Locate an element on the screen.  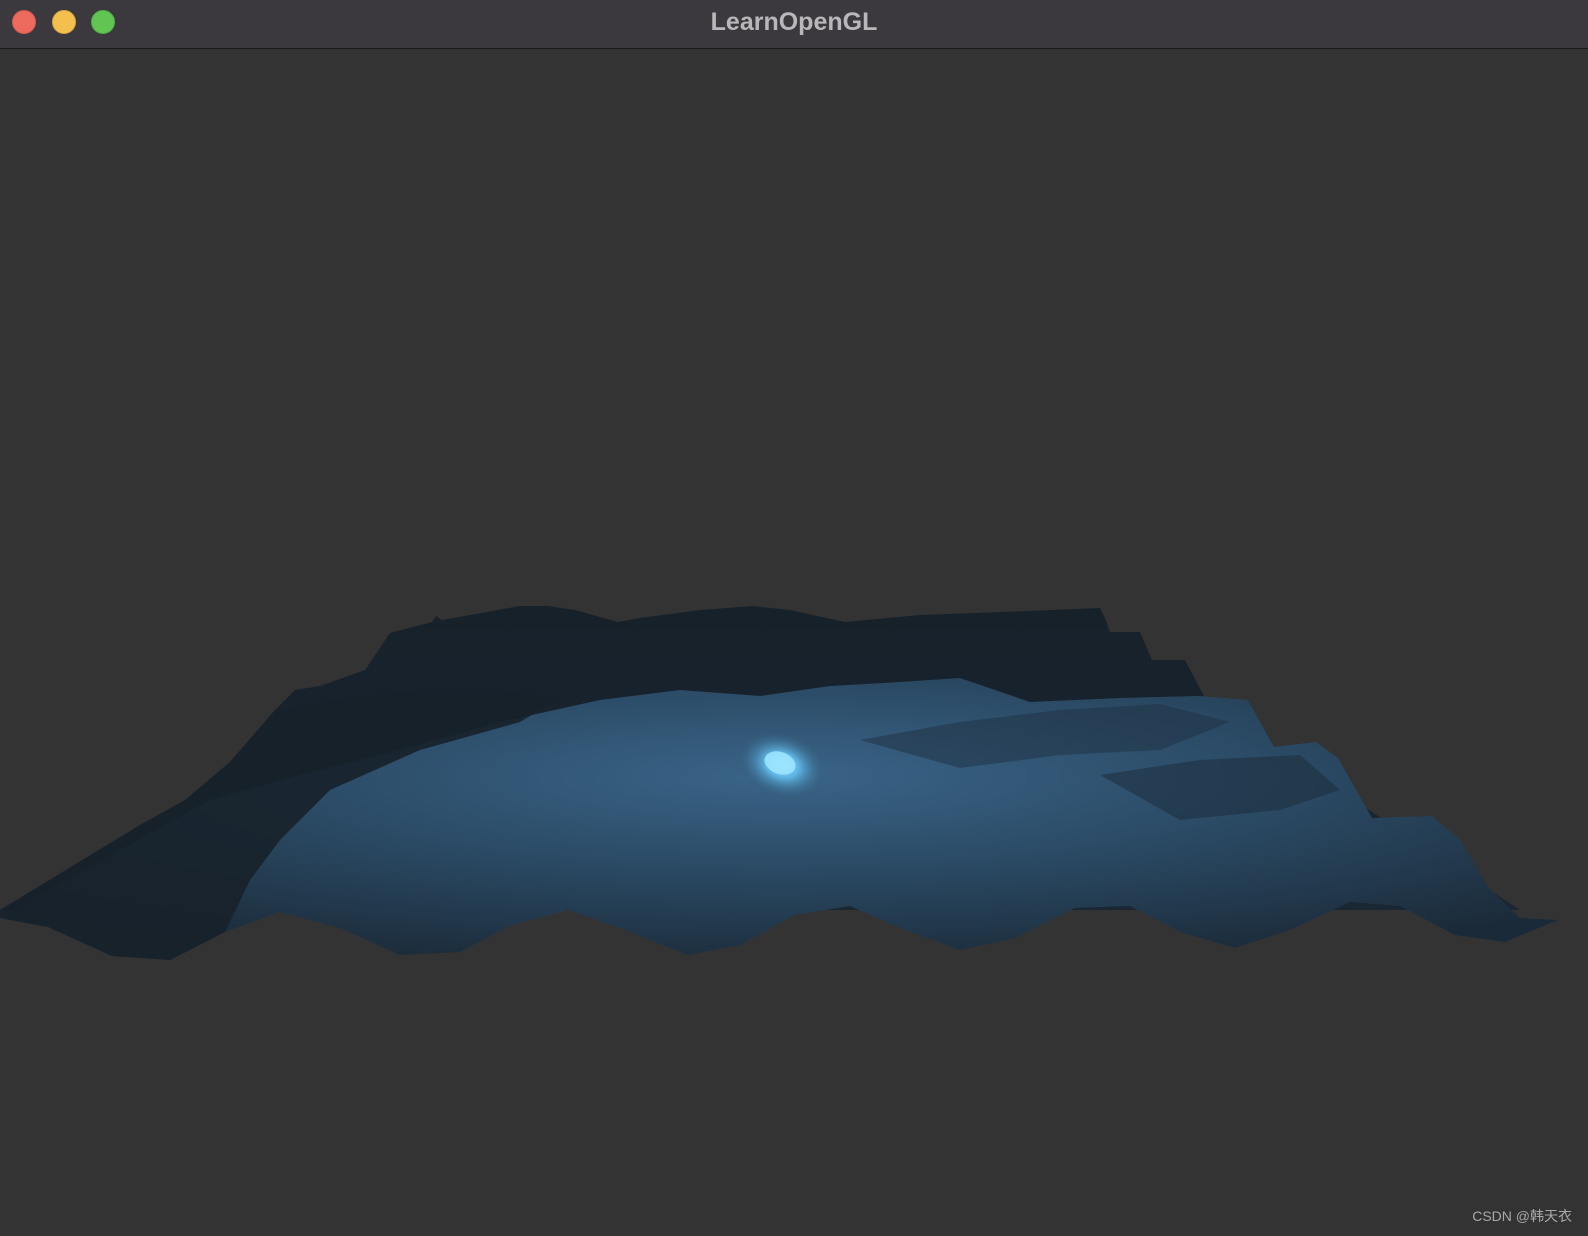
window-title: LearnOpenGL is located at coordinates (794, 22).